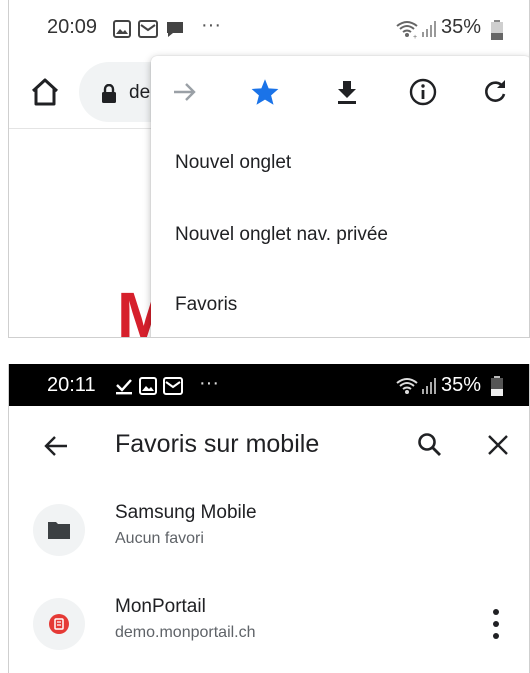 The image size is (530, 673). I want to click on star-icon, so click(265, 92).